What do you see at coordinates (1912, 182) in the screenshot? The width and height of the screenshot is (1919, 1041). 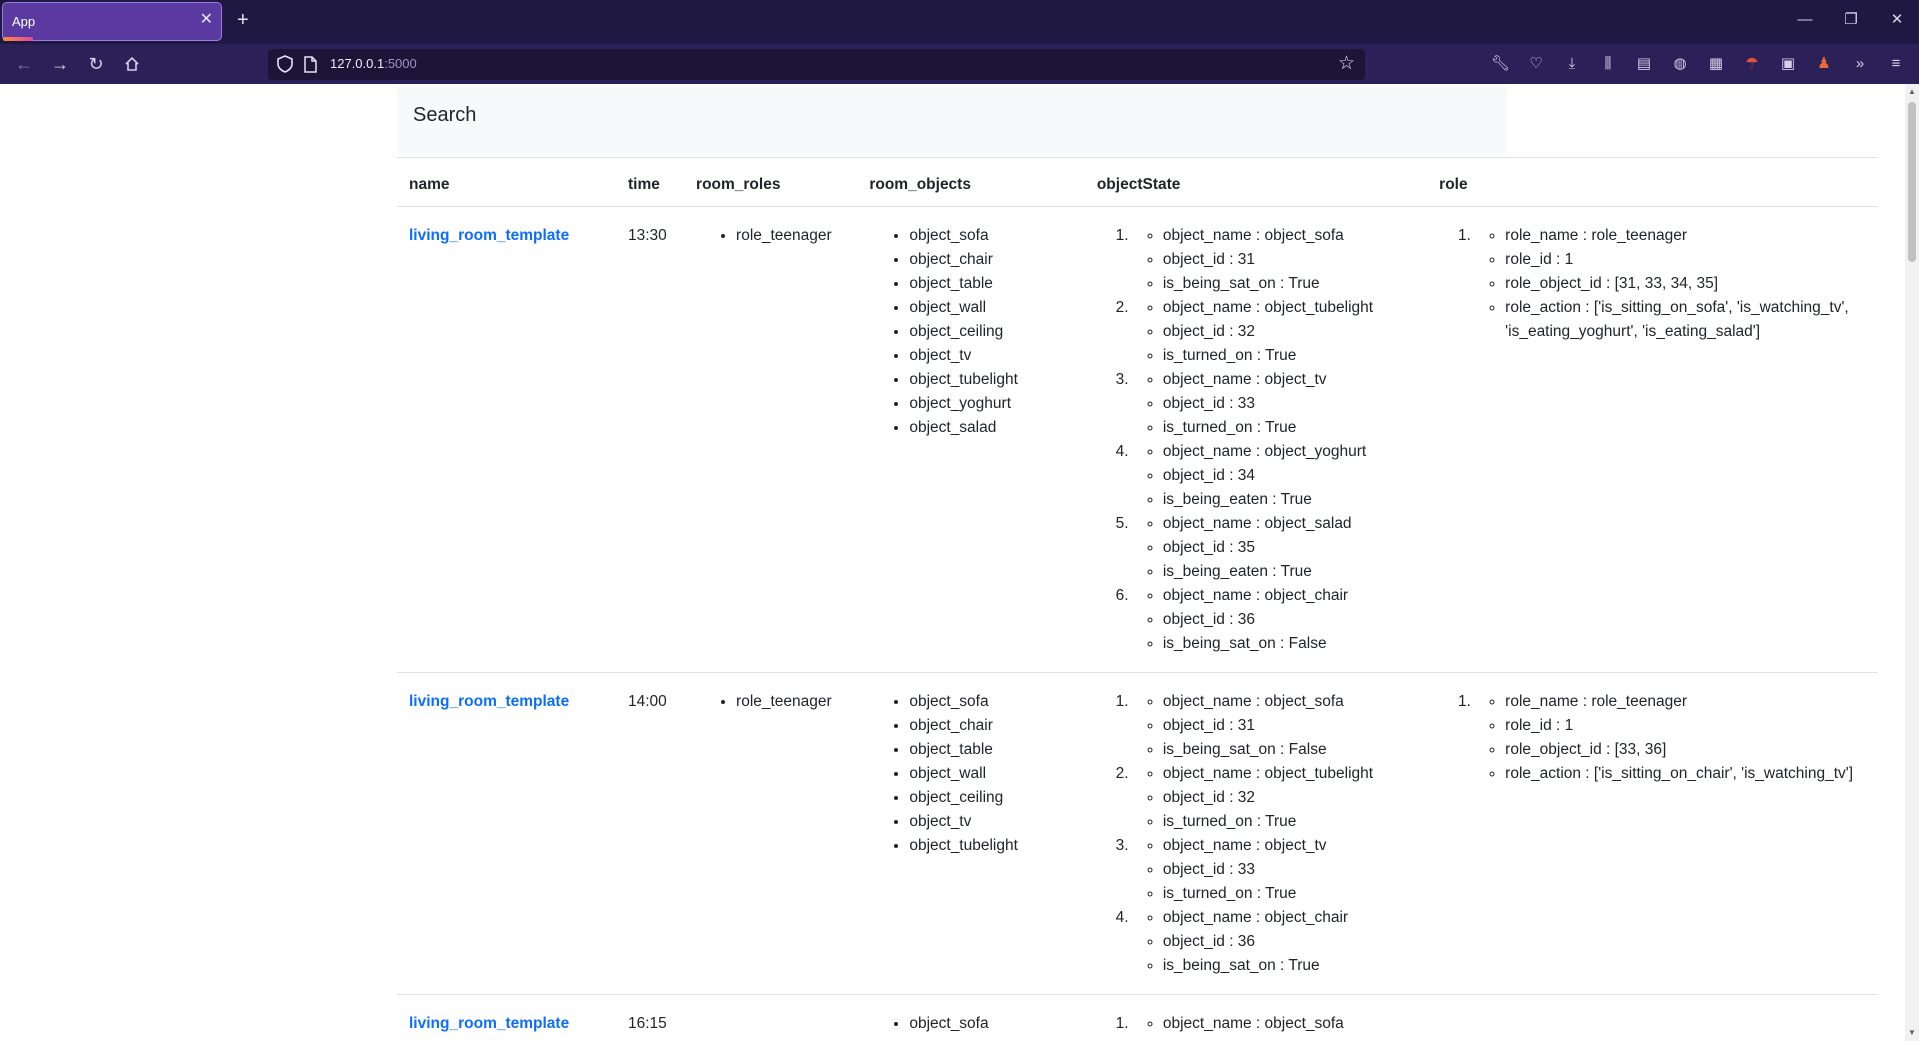 I see `scrollbar-thumb` at bounding box center [1912, 182].